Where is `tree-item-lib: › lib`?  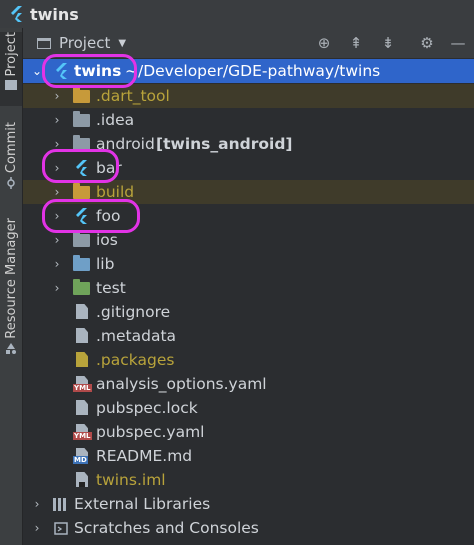
tree-item-lib: › lib is located at coordinates (248, 264).